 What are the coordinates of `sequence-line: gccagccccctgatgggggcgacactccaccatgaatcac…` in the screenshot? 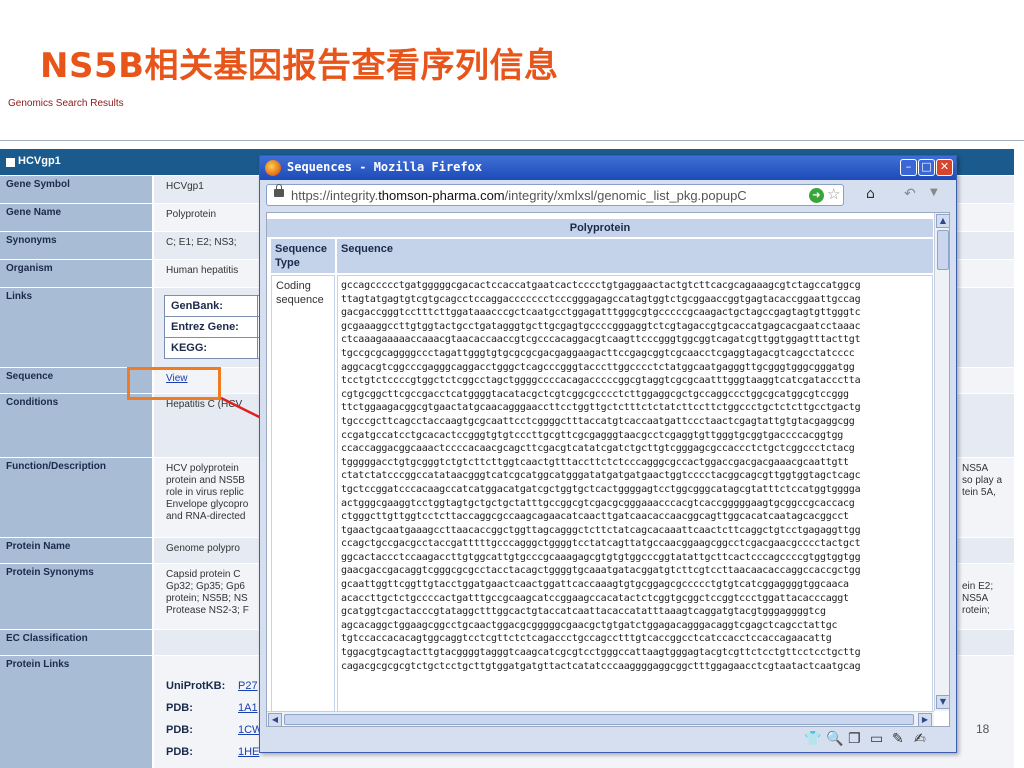 It's located at (601, 285).